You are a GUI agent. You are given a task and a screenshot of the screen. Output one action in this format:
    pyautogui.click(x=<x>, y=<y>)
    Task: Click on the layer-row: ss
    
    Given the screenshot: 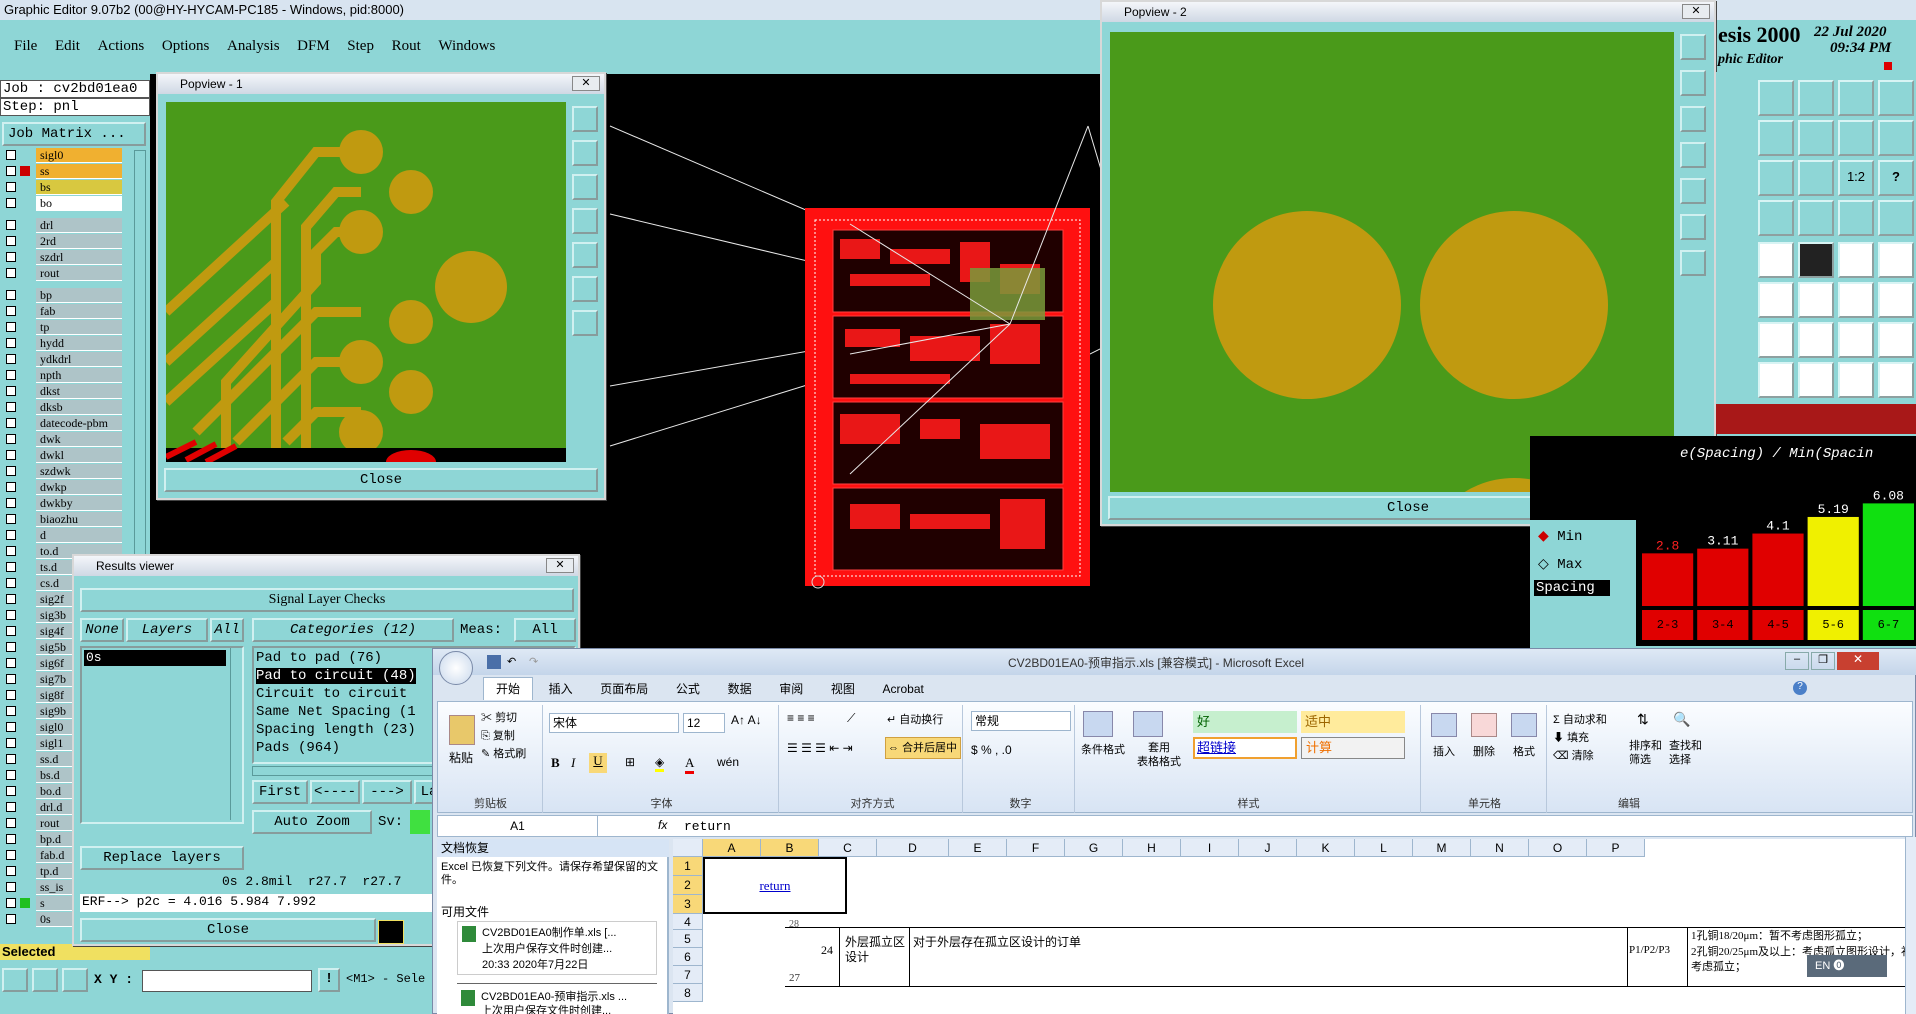 What is the action you would take?
    pyautogui.click(x=63, y=171)
    